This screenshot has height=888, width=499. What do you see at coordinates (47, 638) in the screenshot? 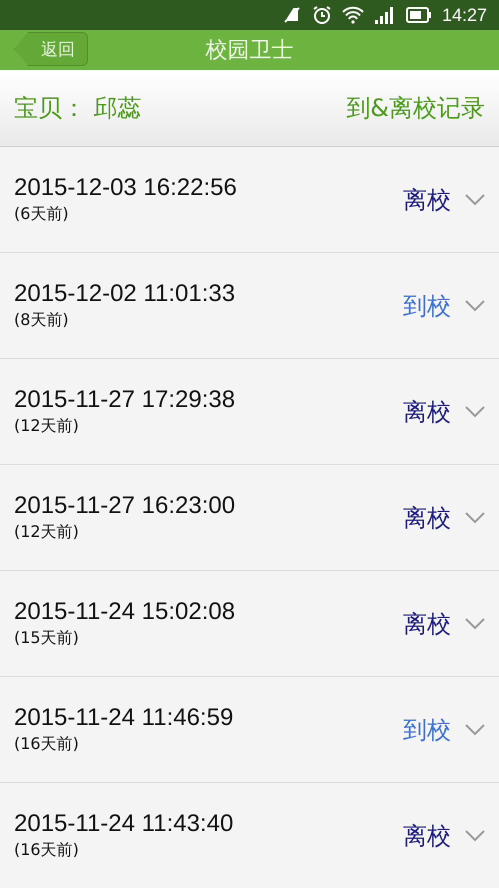
I see `days-ago: (15天前)` at bounding box center [47, 638].